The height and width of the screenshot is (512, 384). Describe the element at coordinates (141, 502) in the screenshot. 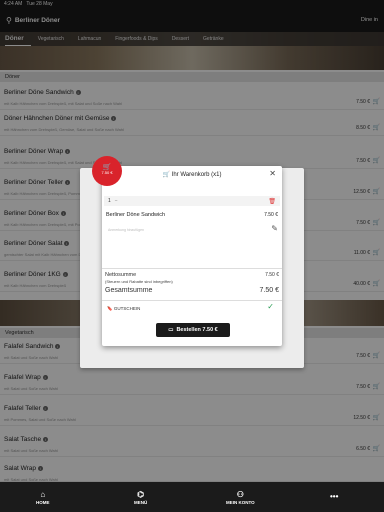

I see `tab-menu-label: MENÜ` at that location.